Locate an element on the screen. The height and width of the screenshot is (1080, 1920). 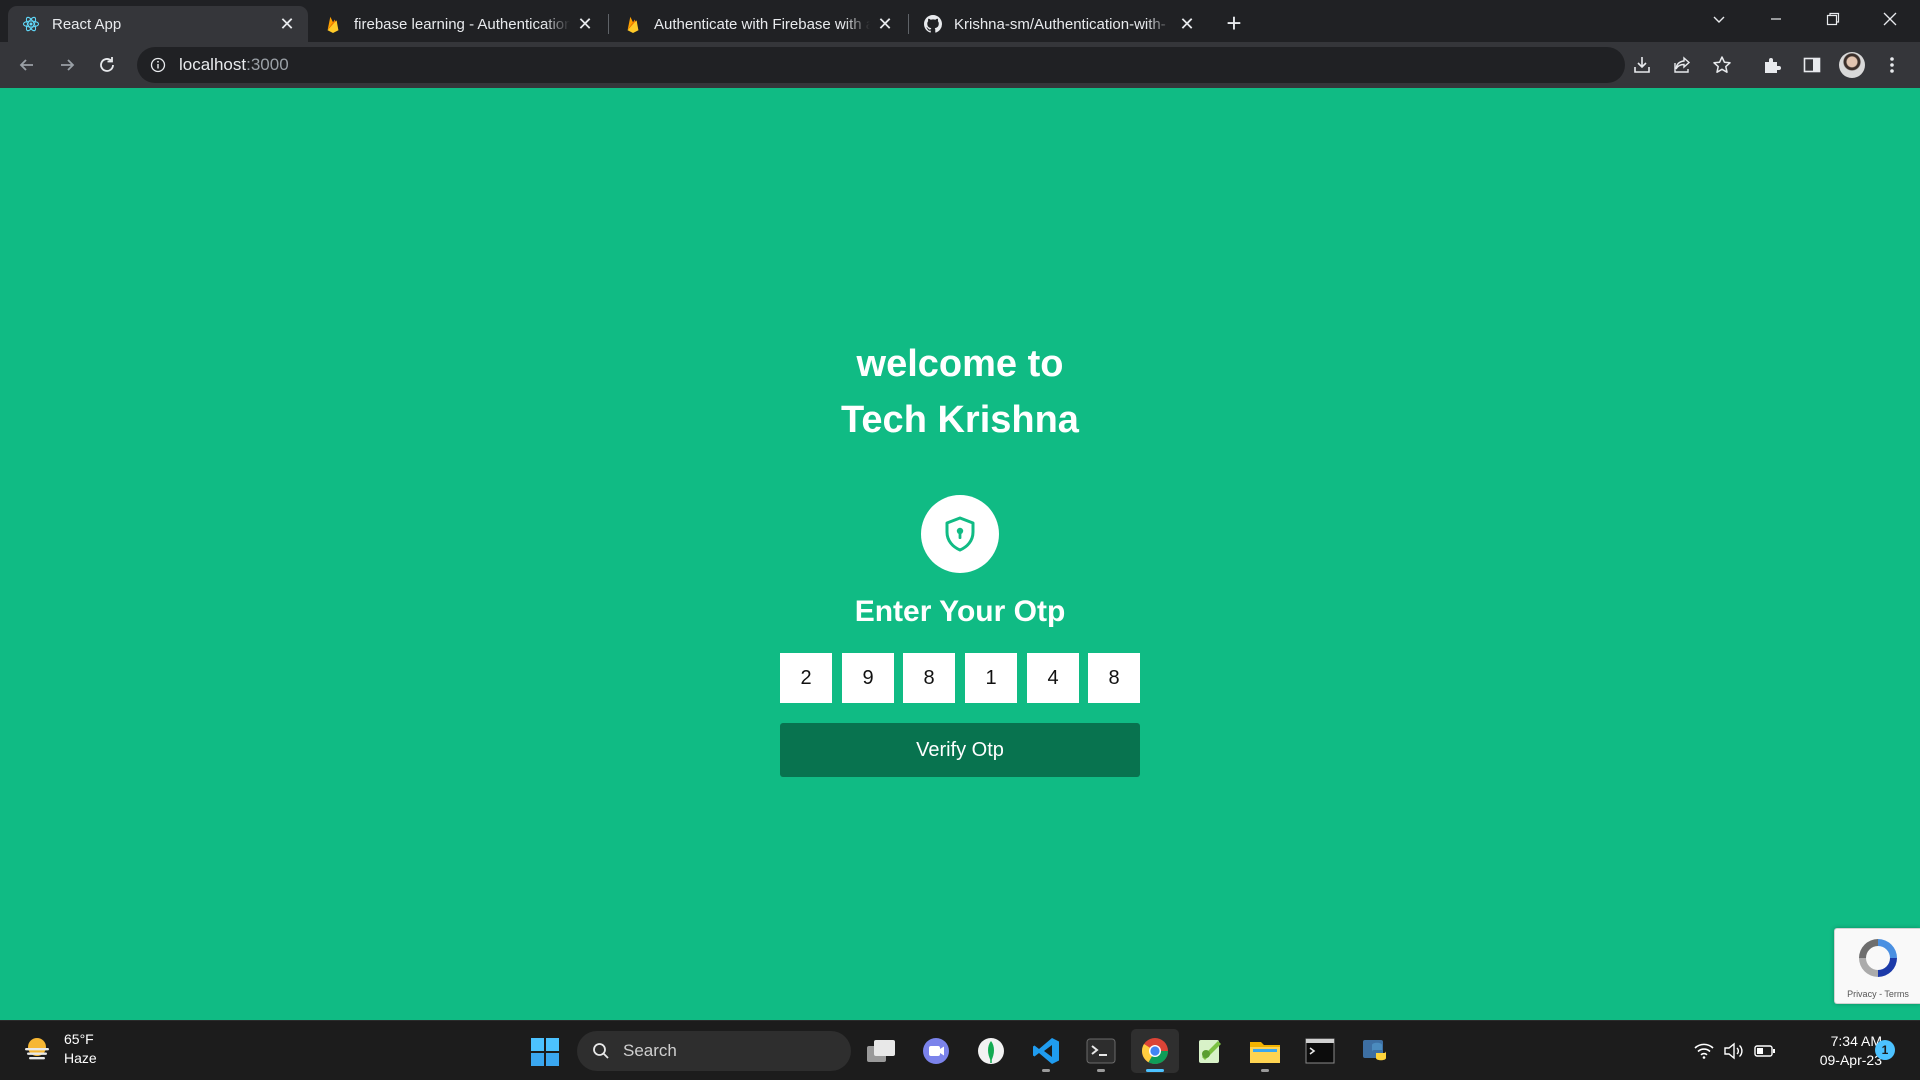
forward-icon is located at coordinates (67, 65).